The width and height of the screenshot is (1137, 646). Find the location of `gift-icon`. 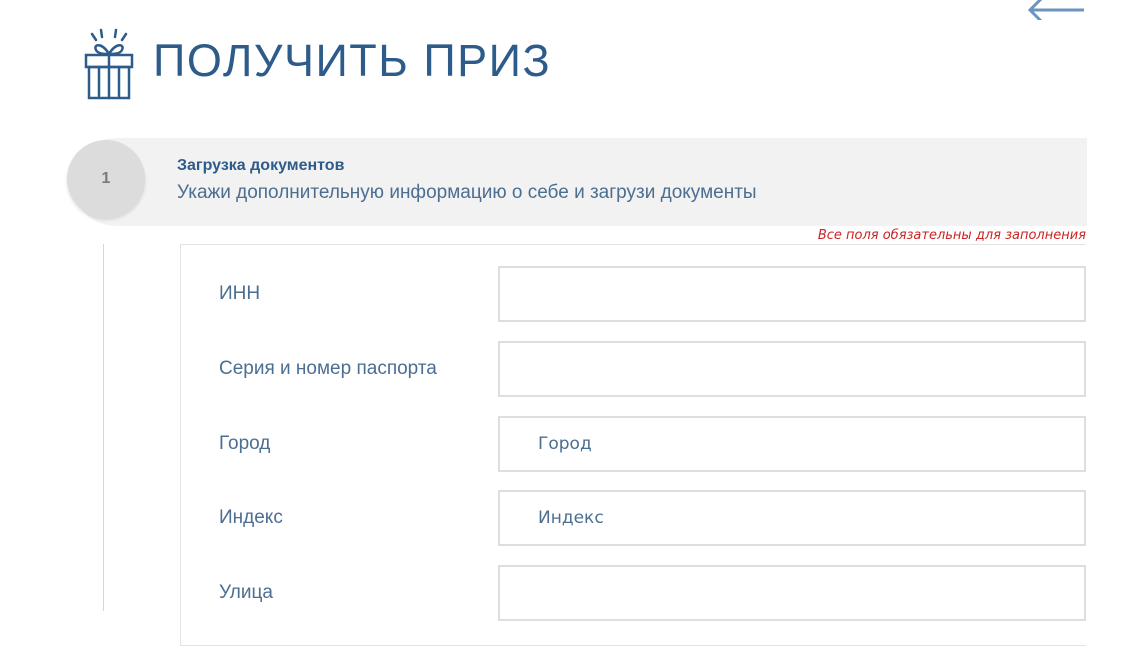

gift-icon is located at coordinates (109, 64).